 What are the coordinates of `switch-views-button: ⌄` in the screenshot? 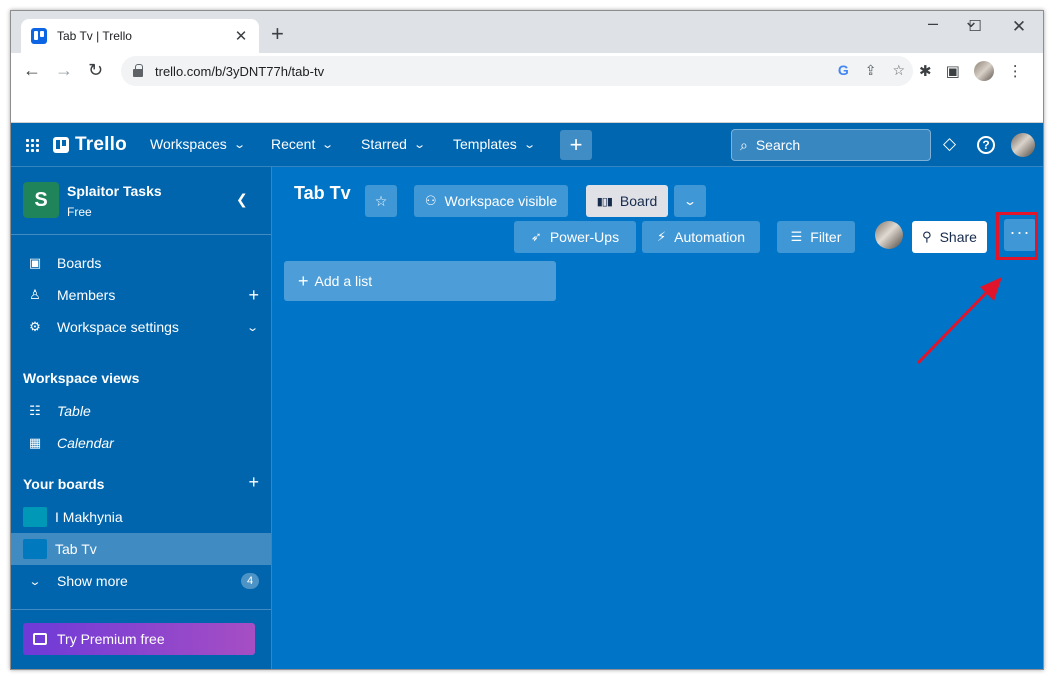 It's located at (690, 201).